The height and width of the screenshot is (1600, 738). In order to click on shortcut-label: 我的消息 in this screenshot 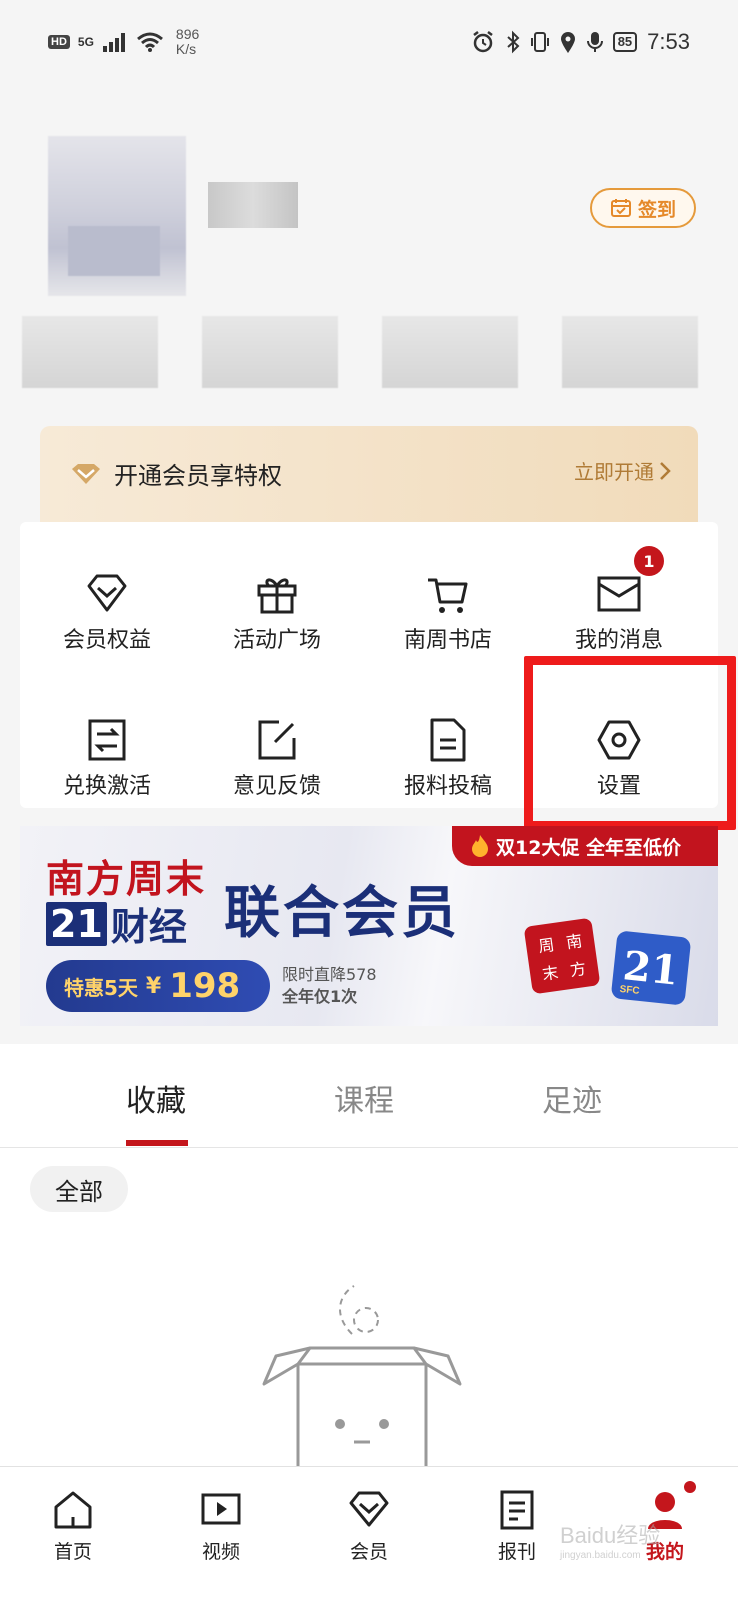, I will do `click(618, 640)`.